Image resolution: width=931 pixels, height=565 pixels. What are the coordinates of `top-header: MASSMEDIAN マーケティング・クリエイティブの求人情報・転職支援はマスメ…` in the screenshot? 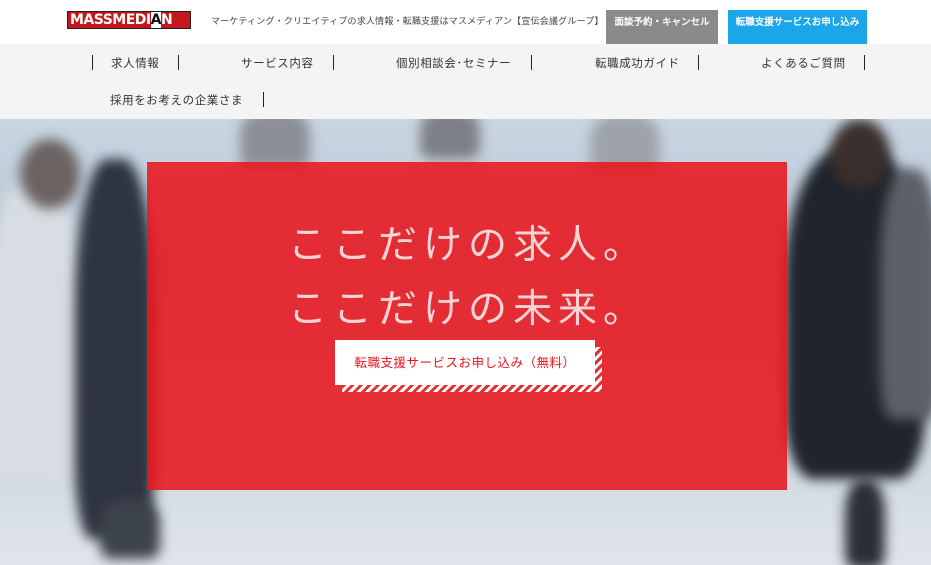 It's located at (465, 22).